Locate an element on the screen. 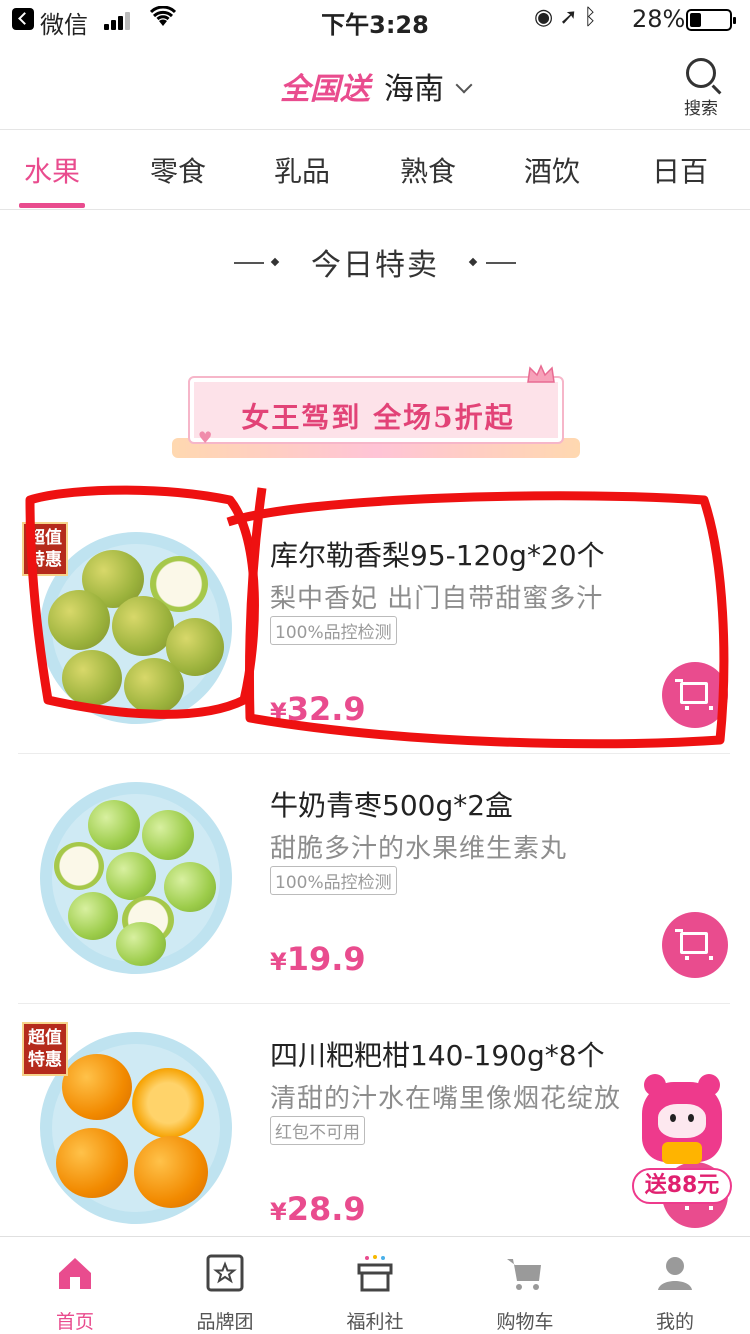 The height and width of the screenshot is (1334, 750). user-icon is located at coordinates (675, 1273).